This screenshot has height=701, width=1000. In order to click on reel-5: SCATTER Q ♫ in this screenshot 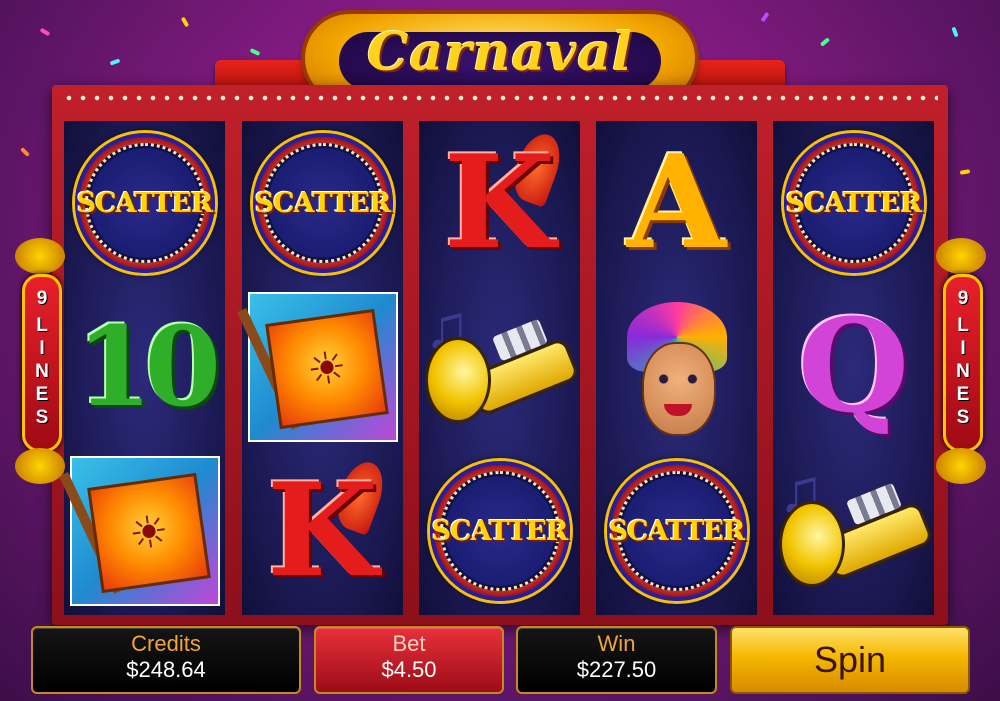, I will do `click(853, 368)`.